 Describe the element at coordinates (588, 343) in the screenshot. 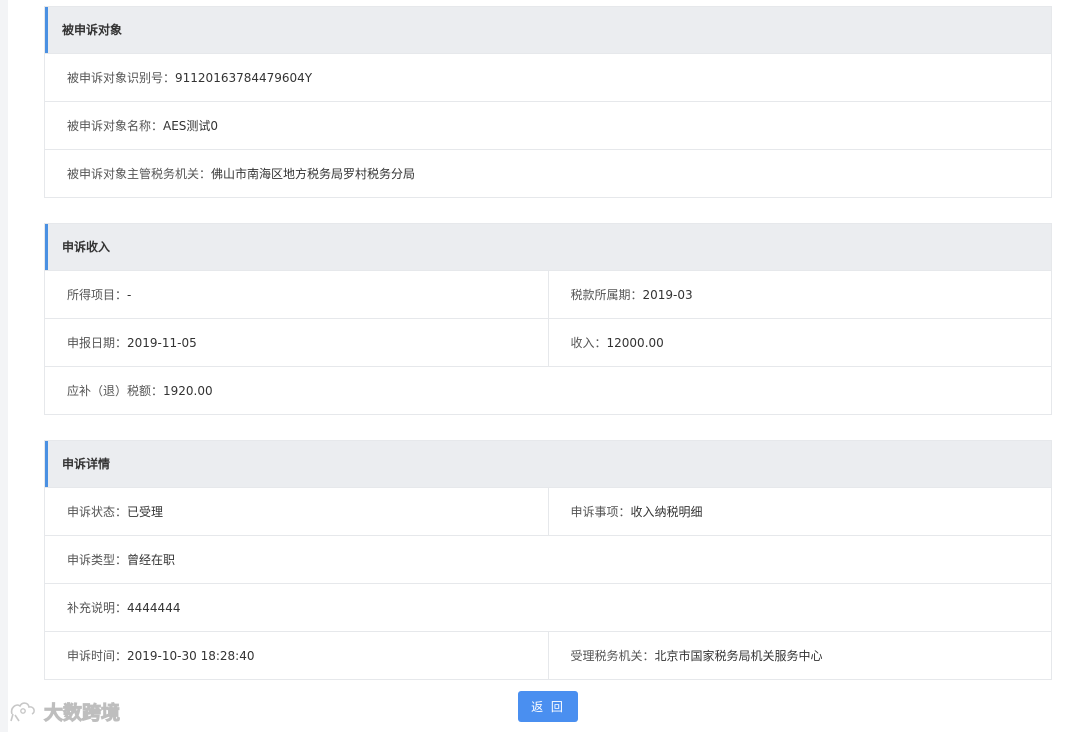

I see `income-amount-label: 收入：` at that location.